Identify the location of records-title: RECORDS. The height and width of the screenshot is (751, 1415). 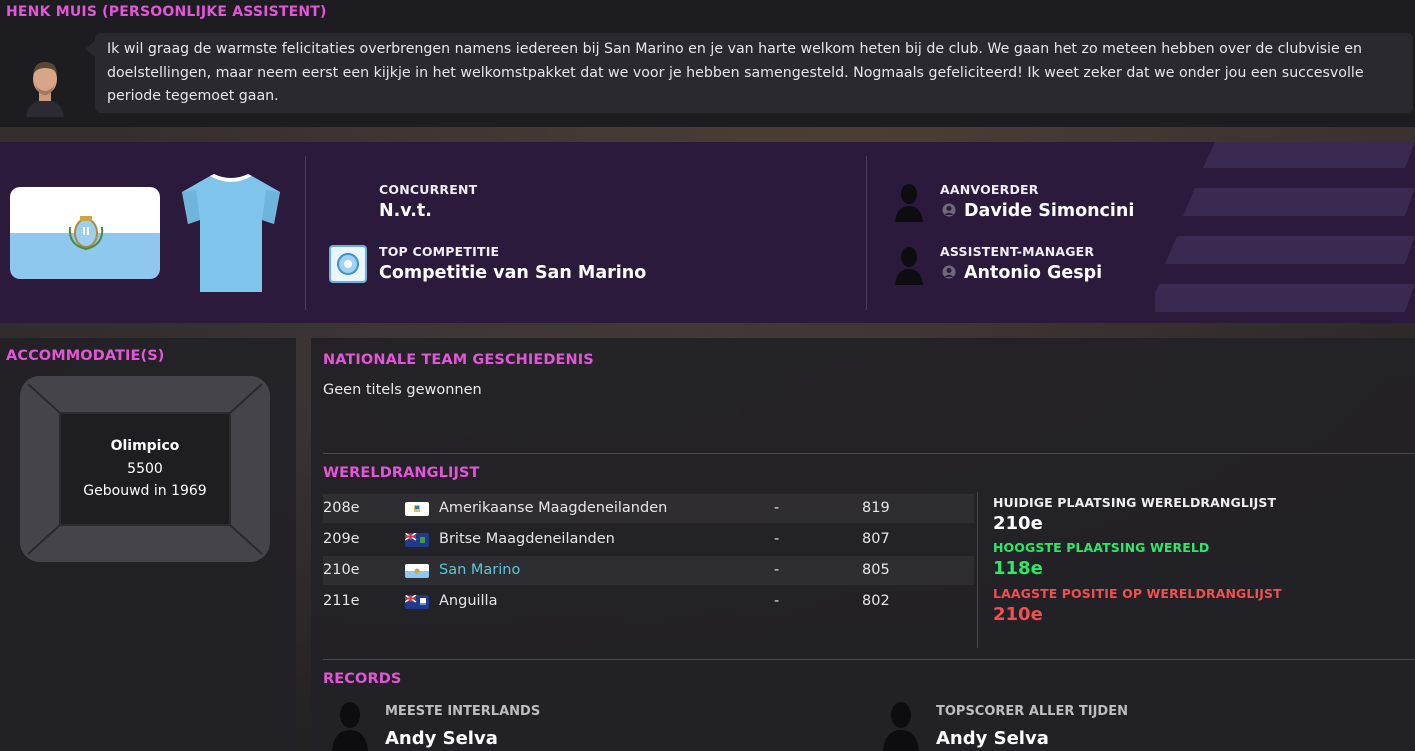
(362, 679).